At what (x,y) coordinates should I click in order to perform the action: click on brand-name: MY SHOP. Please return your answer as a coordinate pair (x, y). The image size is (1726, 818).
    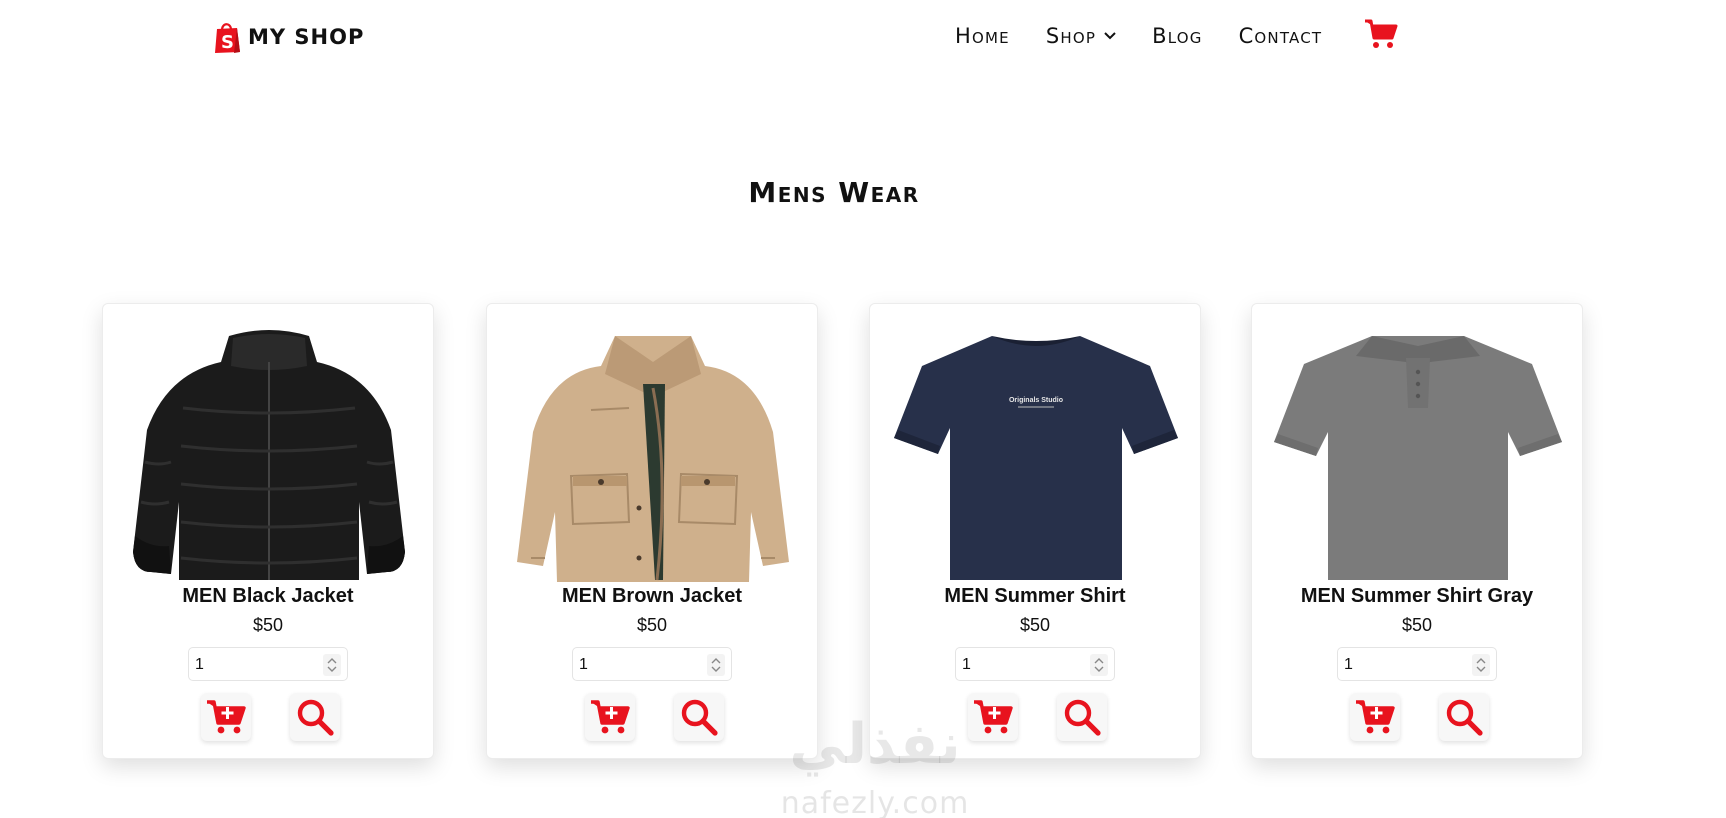
    Looking at the image, I should click on (306, 37).